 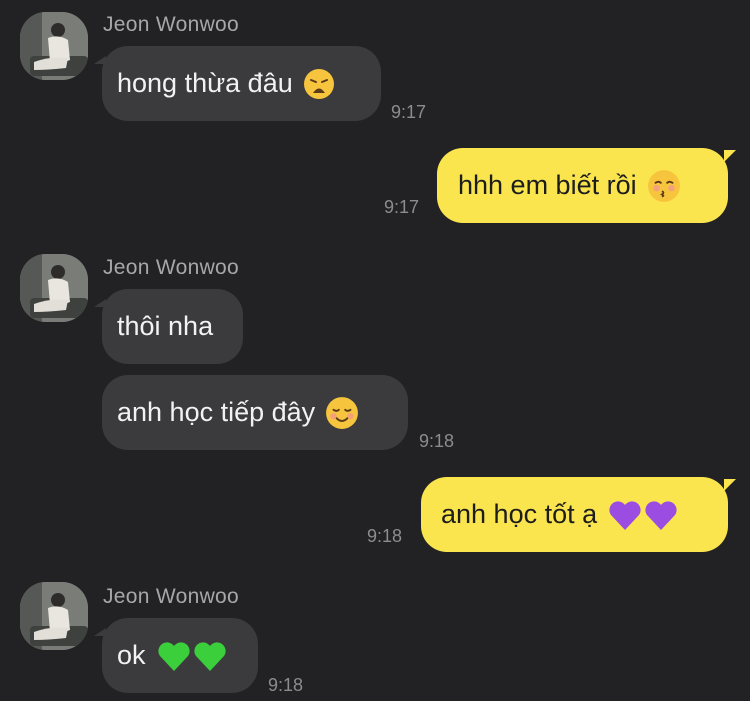 I want to click on message-bubble-outgoing: hhh em biết rồi, so click(x=586, y=185).